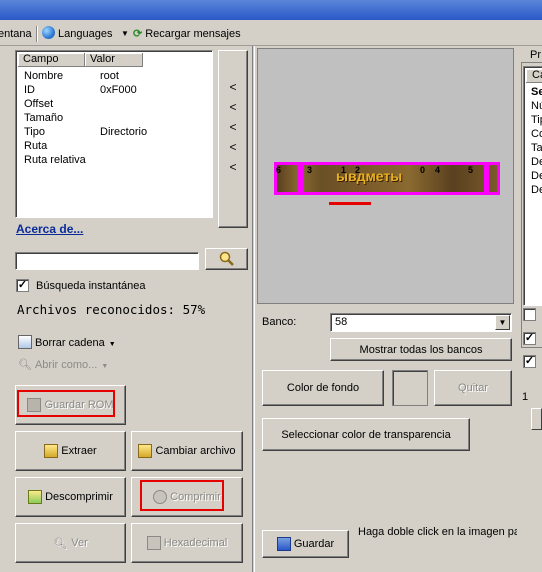 Image resolution: width=542 pixels, height=572 pixels. What do you see at coordinates (80, 90) in the screenshot?
I see `property-row: ID 0xF000` at bounding box center [80, 90].